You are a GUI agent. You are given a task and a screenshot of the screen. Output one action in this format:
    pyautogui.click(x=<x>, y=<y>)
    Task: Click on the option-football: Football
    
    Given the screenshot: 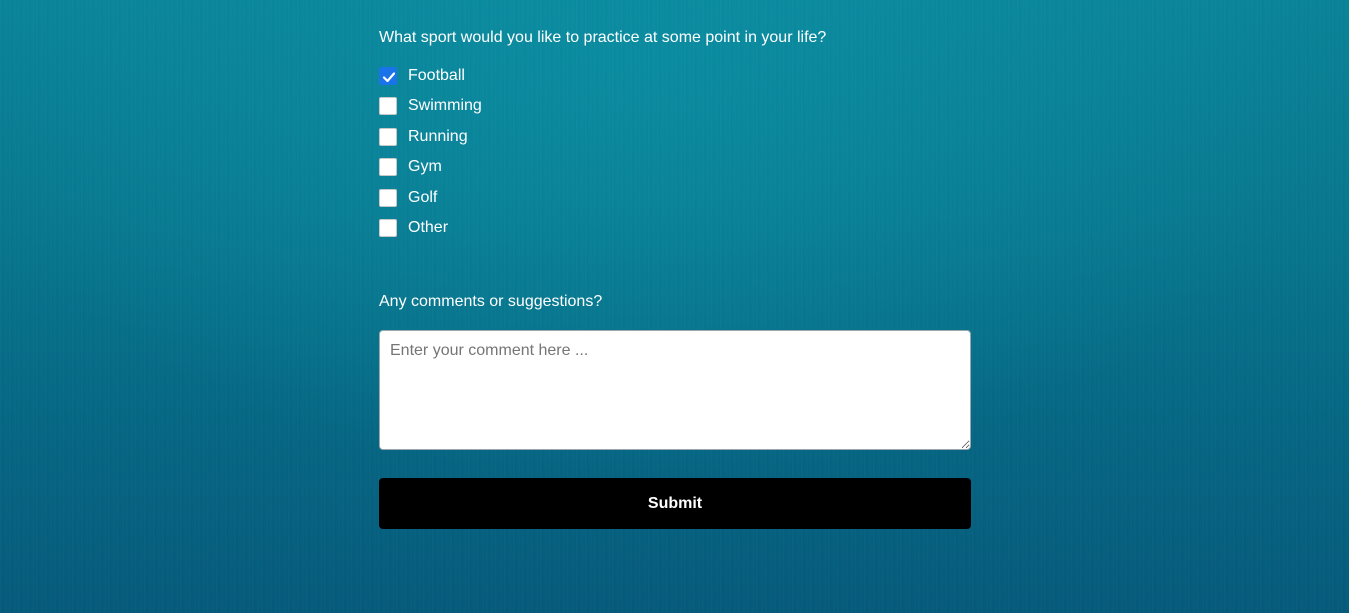 What is the action you would take?
    pyautogui.click(x=430, y=76)
    